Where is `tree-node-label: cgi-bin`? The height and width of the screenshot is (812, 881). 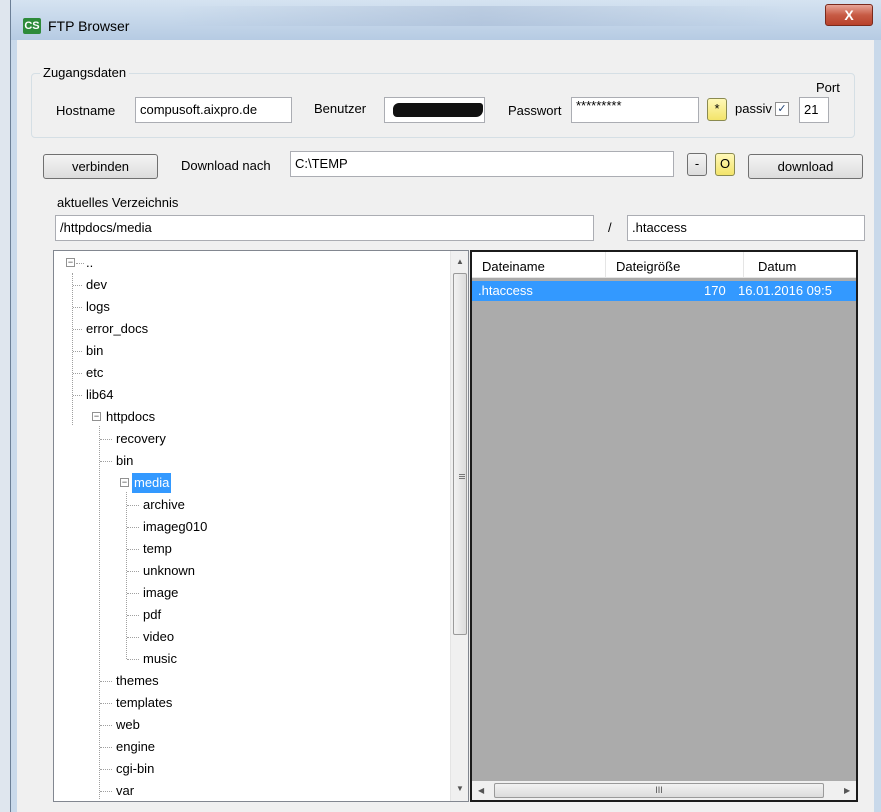 tree-node-label: cgi-bin is located at coordinates (135, 768).